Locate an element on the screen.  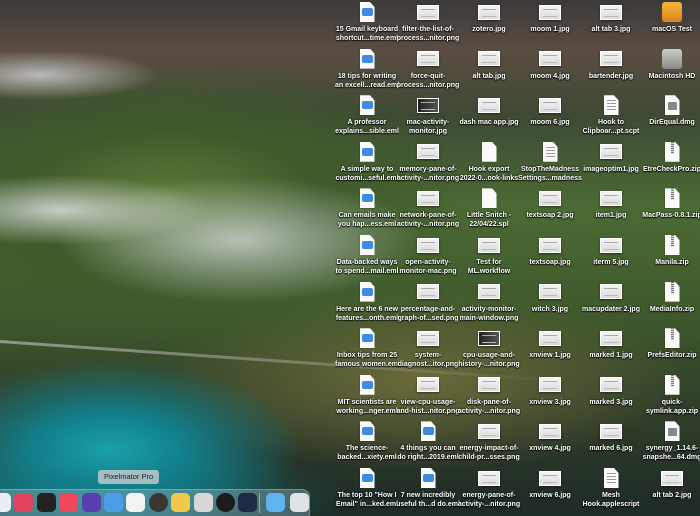
desktop-file: xnview 3.jpg is located at coordinates (550, 391).